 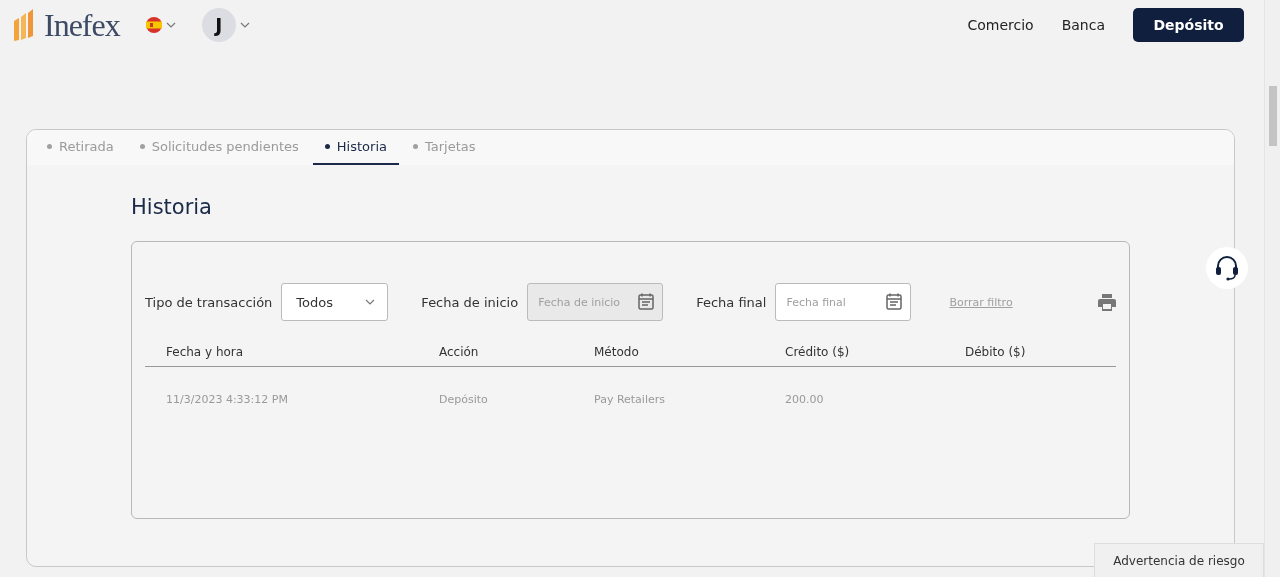 I want to click on filter-label: Tipo de transacción, so click(x=209, y=302).